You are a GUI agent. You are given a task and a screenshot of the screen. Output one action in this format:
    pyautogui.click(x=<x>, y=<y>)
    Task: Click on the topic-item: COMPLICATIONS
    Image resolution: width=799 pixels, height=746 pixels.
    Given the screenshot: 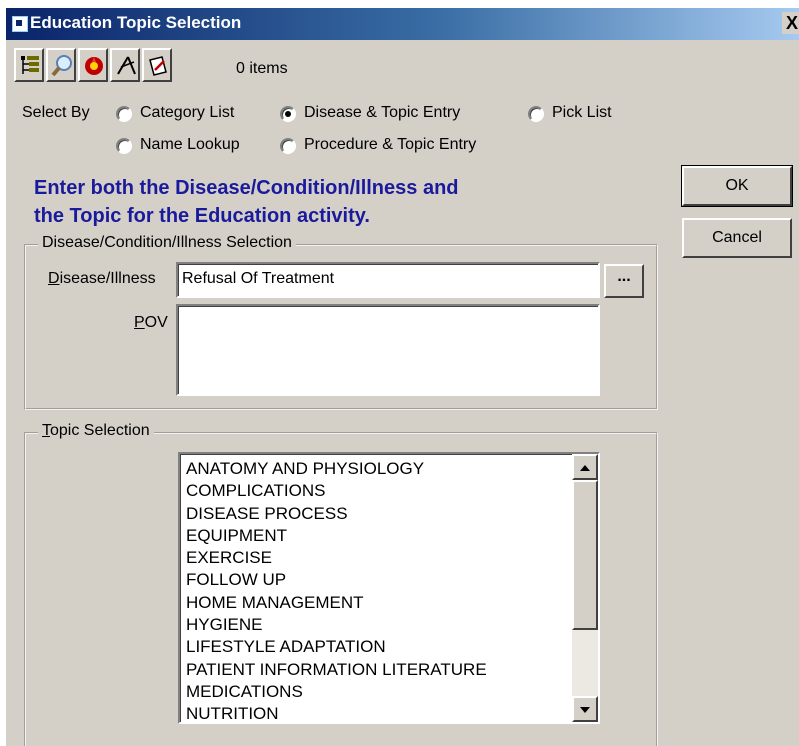 What is the action you would take?
    pyautogui.click(x=376, y=491)
    